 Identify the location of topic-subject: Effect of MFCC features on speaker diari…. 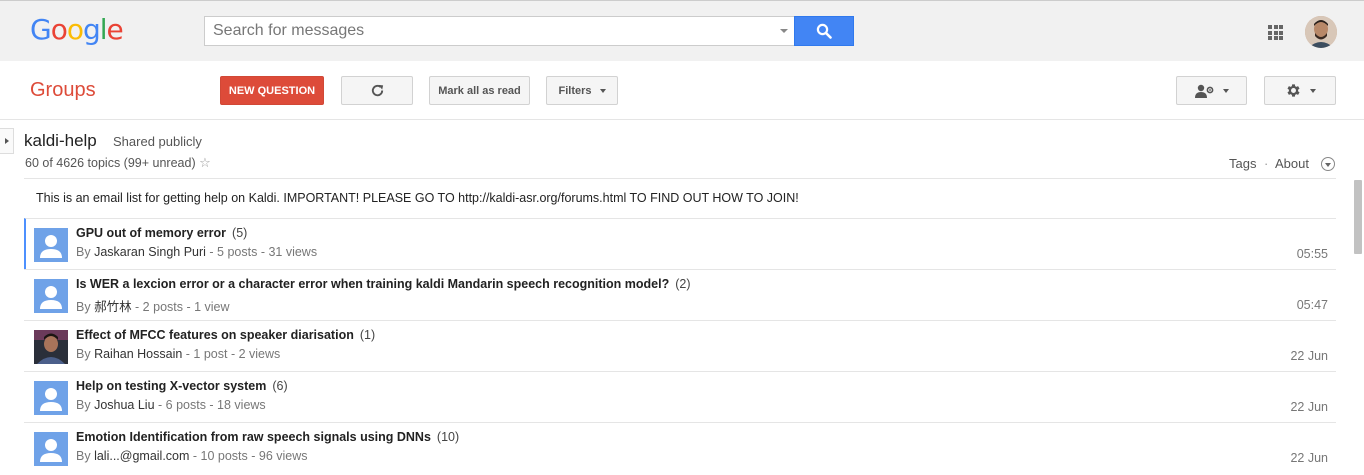
(215, 335).